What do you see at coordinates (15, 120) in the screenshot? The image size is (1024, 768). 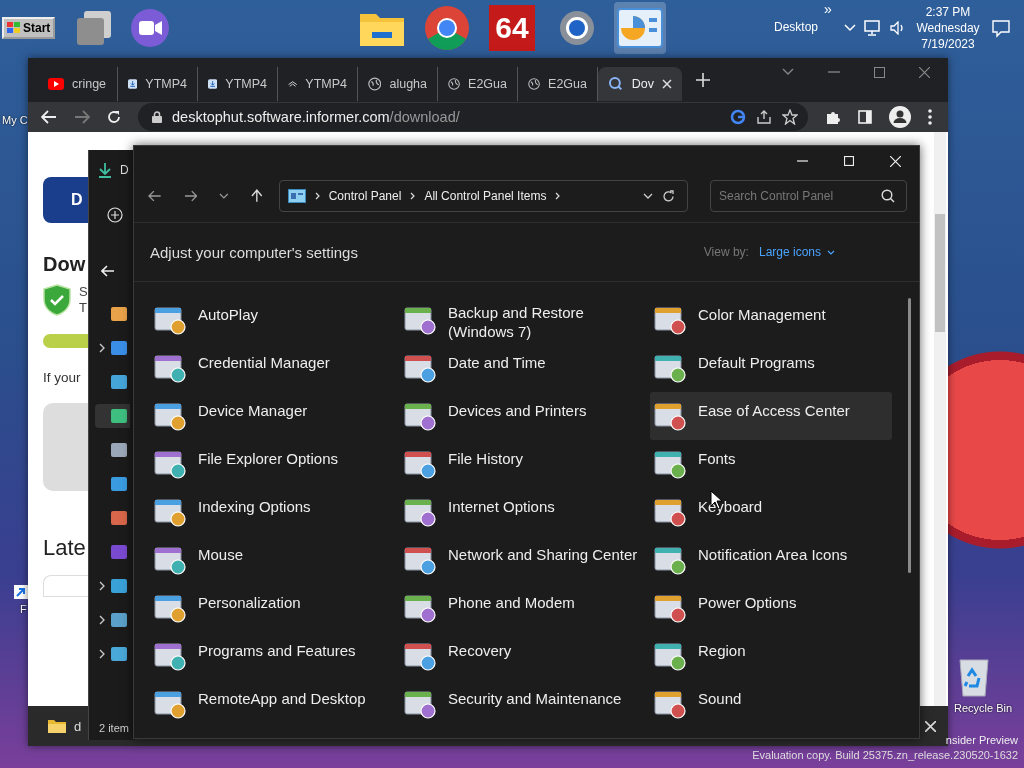 I see `desktop-icon-label: My C` at bounding box center [15, 120].